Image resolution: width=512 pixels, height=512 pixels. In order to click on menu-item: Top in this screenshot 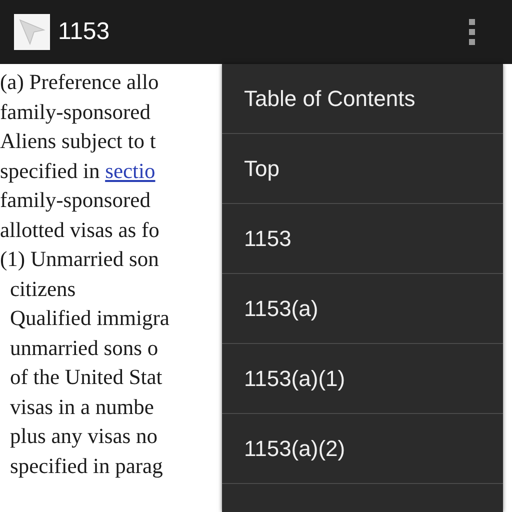, I will do `click(362, 169)`.